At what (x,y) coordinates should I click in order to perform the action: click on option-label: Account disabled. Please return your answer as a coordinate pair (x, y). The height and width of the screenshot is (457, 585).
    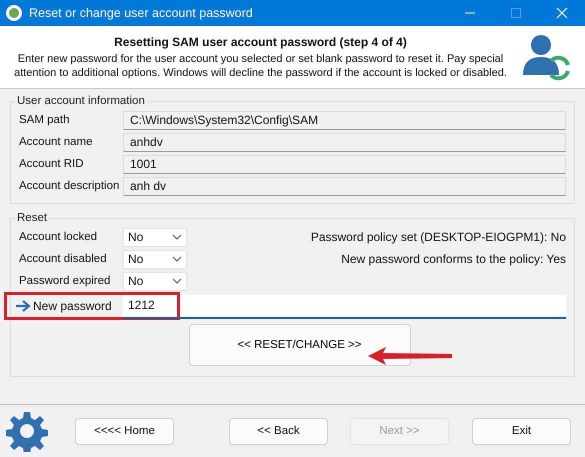
    Looking at the image, I should click on (63, 259).